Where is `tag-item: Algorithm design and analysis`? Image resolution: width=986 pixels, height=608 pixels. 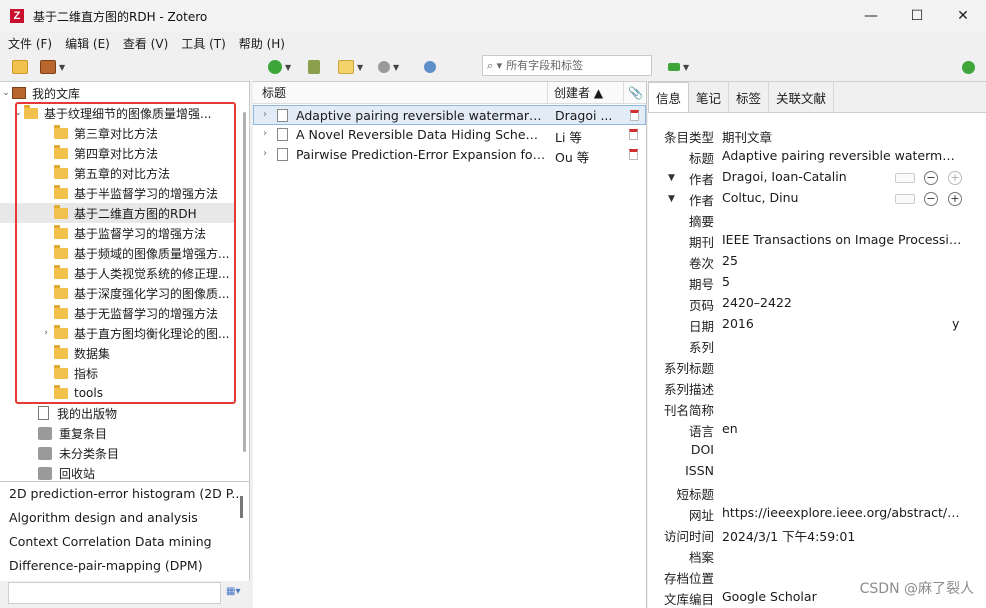 tag-item: Algorithm design and analysis is located at coordinates (103, 517).